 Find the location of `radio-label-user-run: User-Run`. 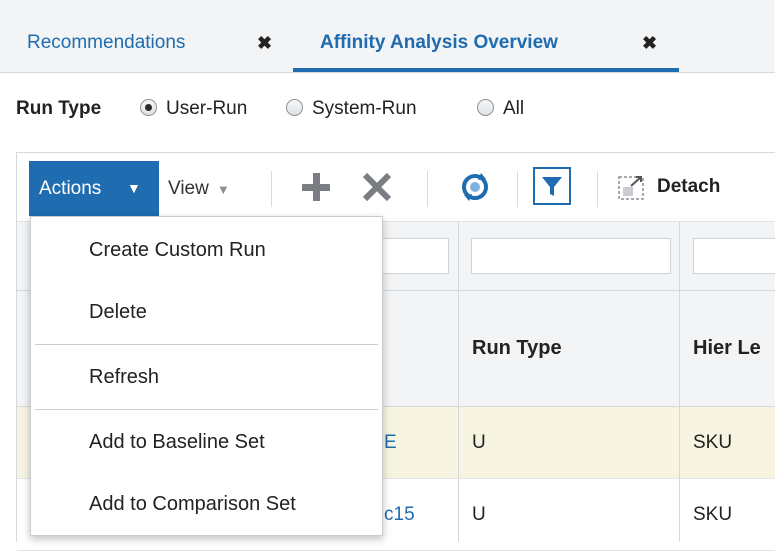

radio-label-user-run: User-Run is located at coordinates (206, 109).